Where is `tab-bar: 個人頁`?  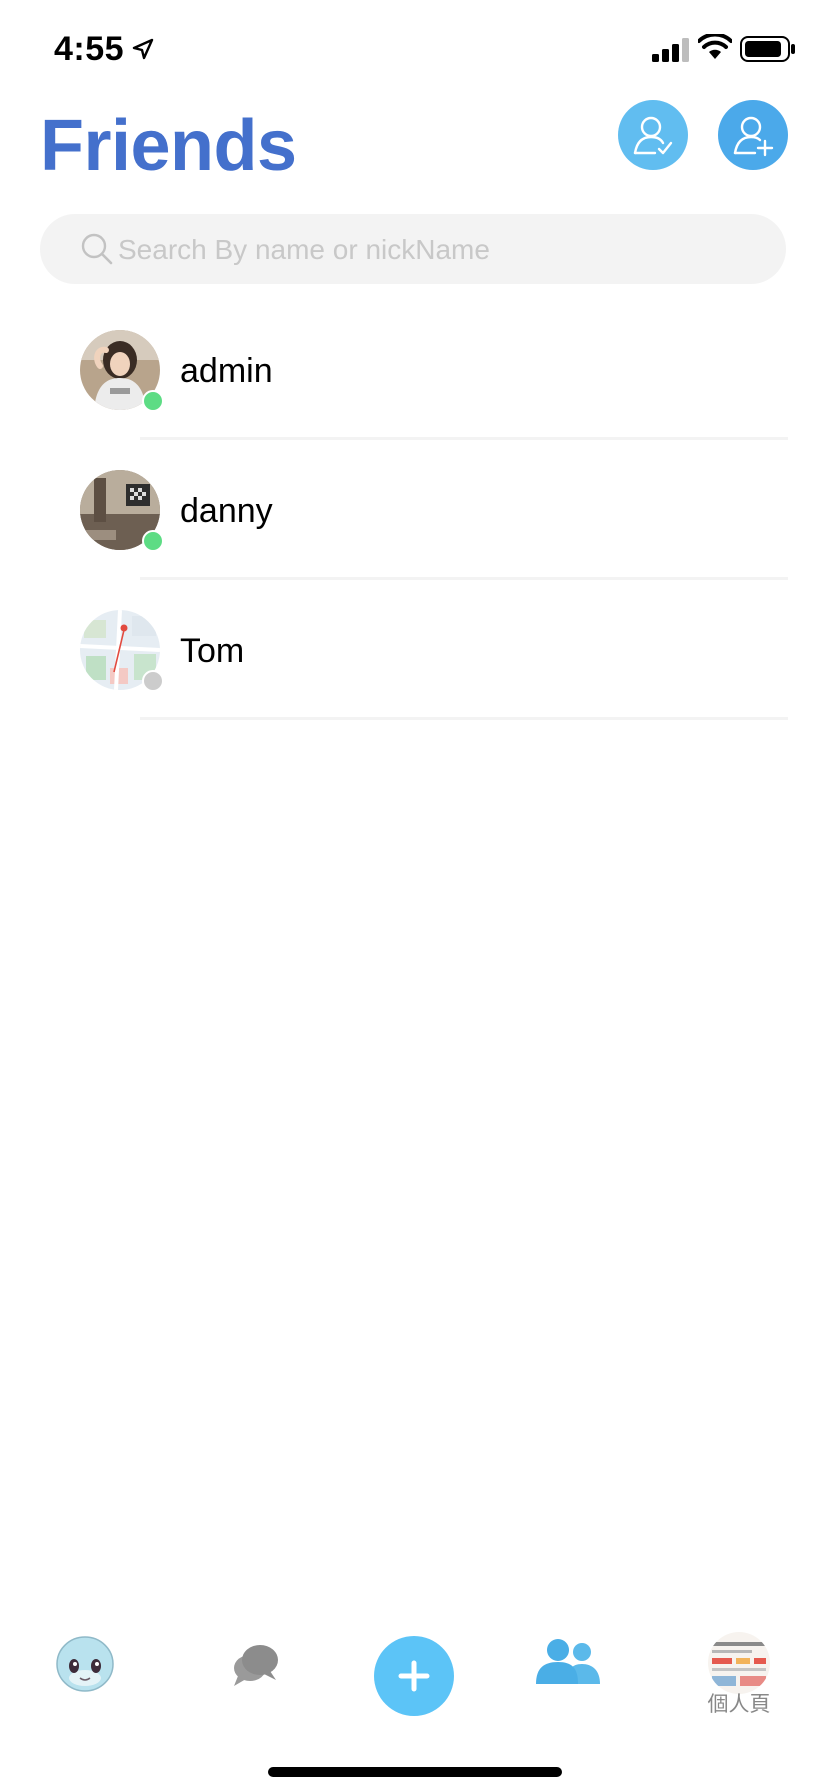
tab-bar: 個人頁 is located at coordinates (414, 1680).